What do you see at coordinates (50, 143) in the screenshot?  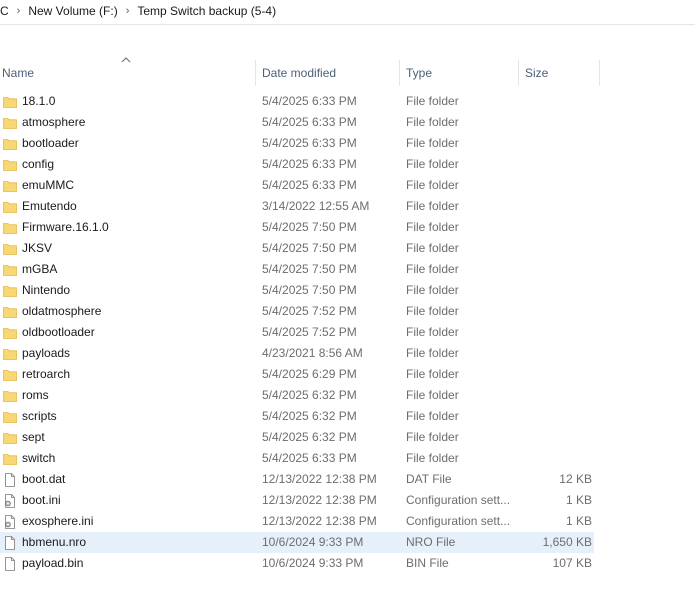 I see `file-name: bootloader` at bounding box center [50, 143].